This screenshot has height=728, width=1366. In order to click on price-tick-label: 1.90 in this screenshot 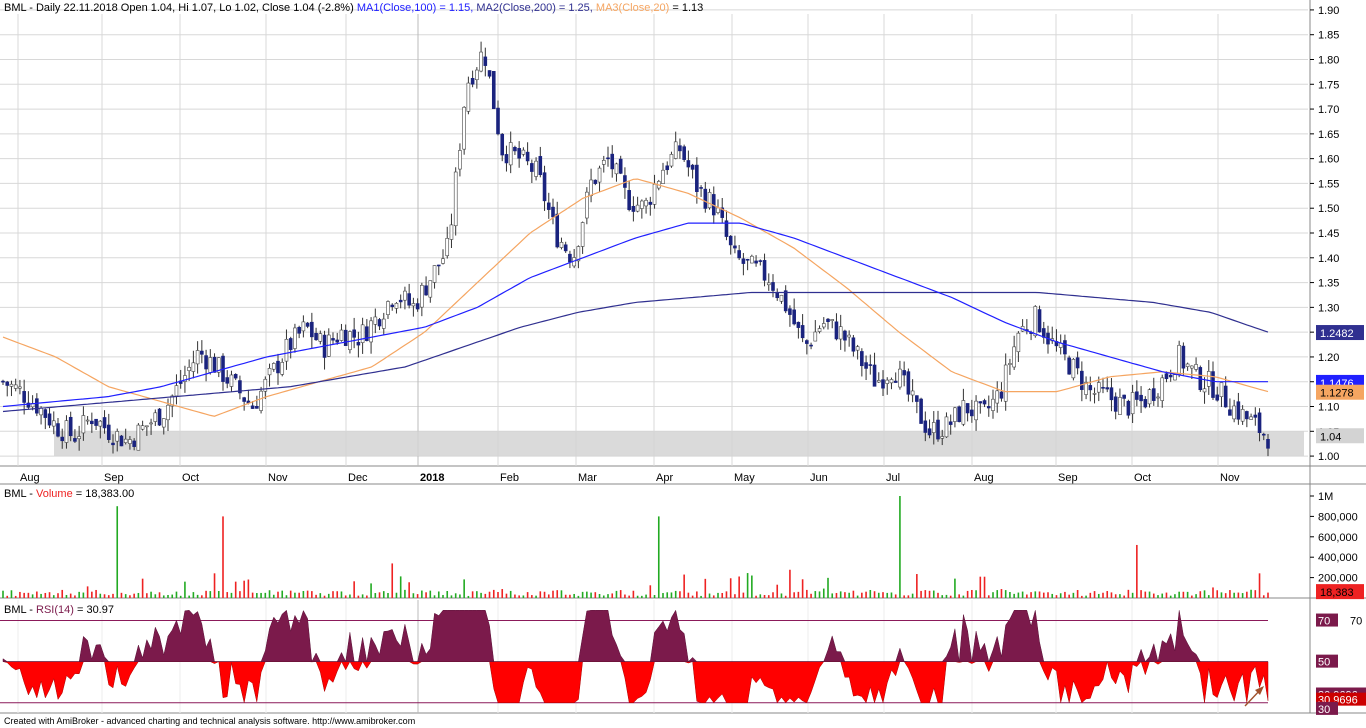, I will do `click(1328, 11)`.